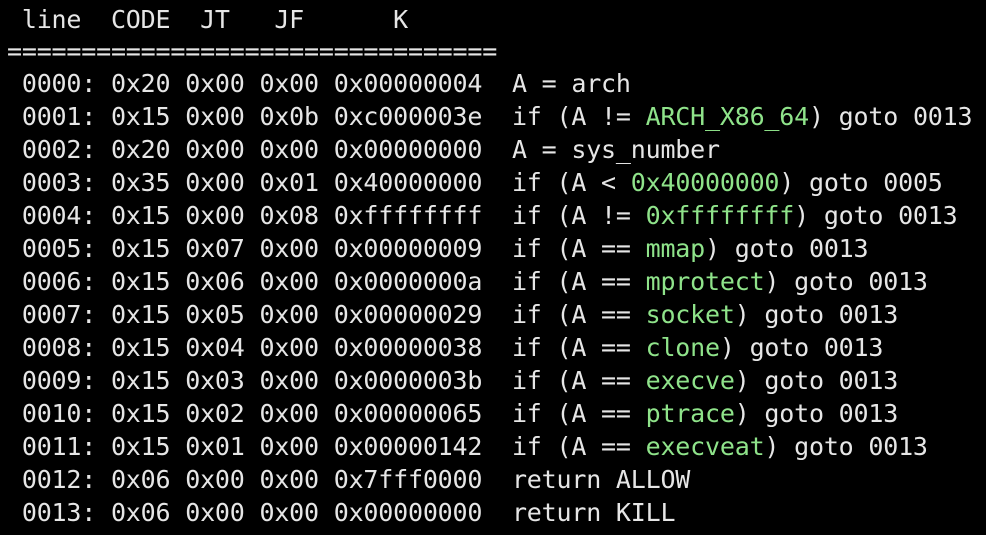  What do you see at coordinates (326, 116) in the screenshot?
I see `instruction-text: 0001: 0x15 0x00 0x0b 0xc000003e if (A !=` at bounding box center [326, 116].